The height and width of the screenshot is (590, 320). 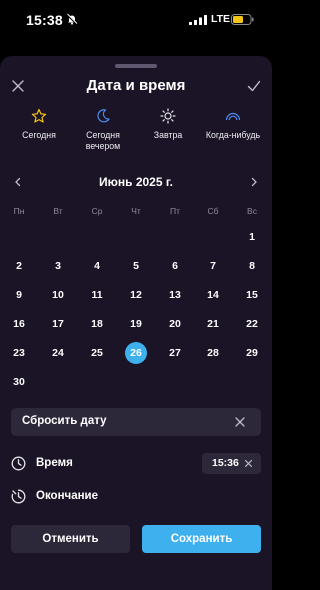 I want to click on time-chip: 15:36, so click(x=231, y=463).